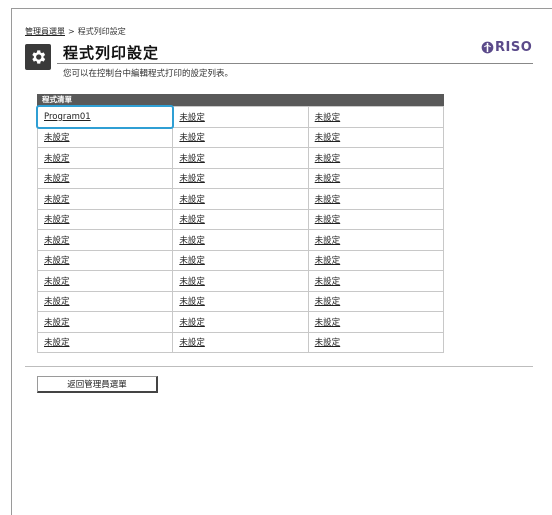  What do you see at coordinates (38, 57) in the screenshot?
I see `gear-icon` at bounding box center [38, 57].